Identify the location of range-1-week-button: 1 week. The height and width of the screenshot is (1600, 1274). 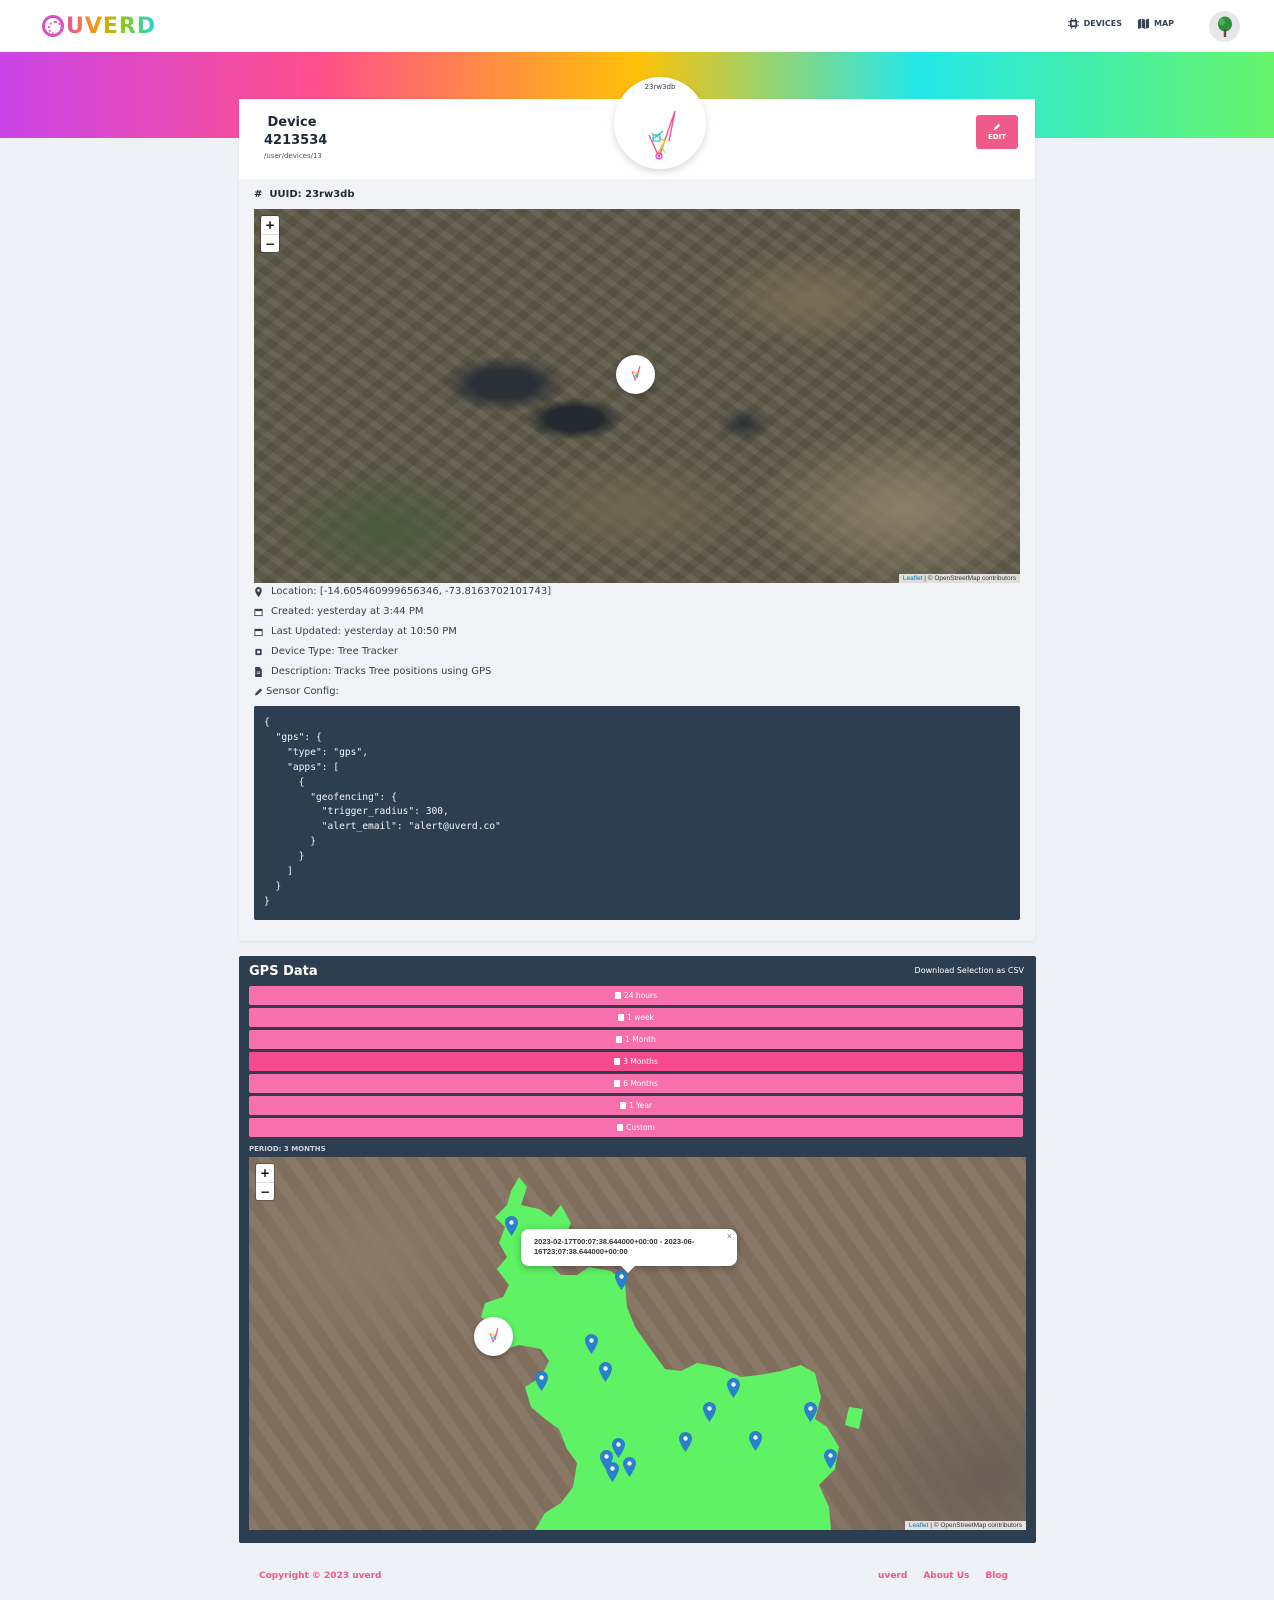
(636, 1017).